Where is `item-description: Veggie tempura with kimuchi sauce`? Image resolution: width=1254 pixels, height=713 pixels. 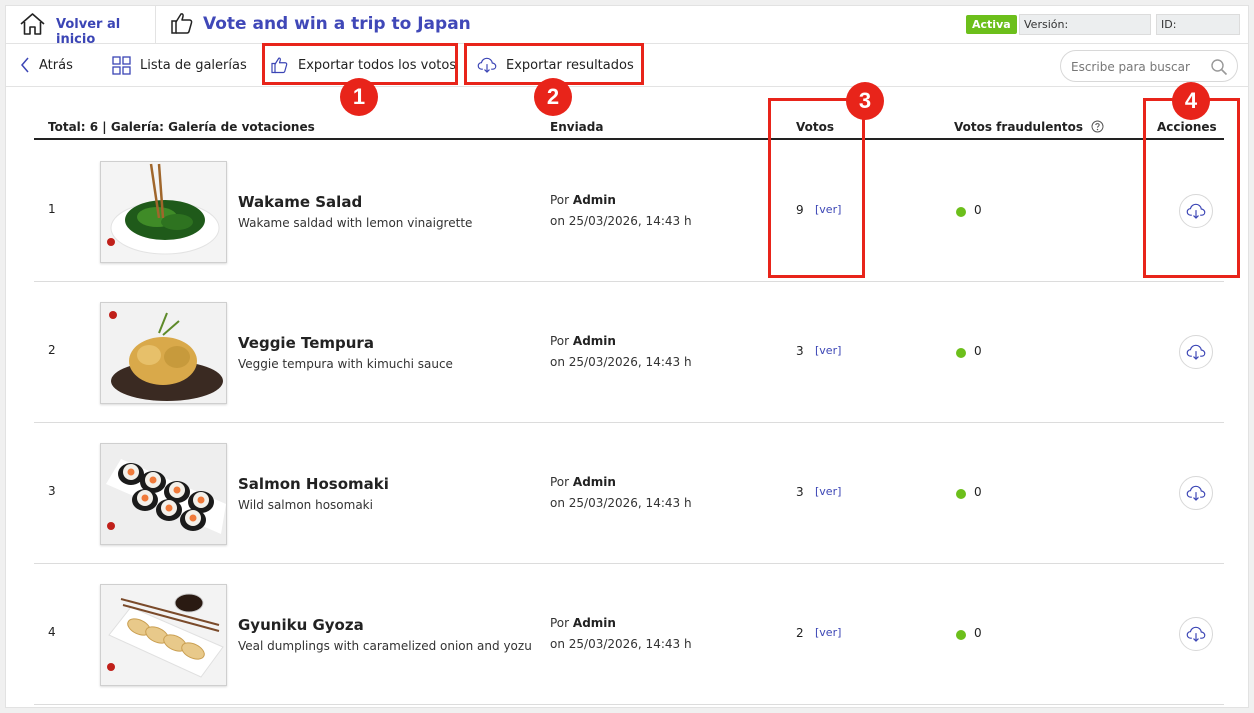 item-description: Veggie tempura with kimuchi sauce is located at coordinates (345, 364).